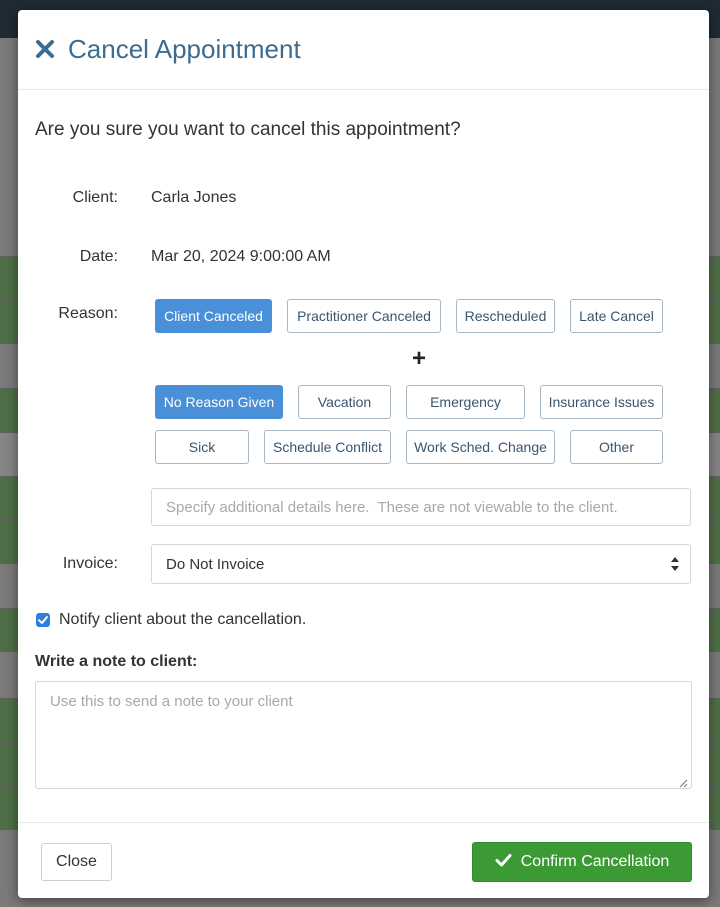  I want to click on date-label: Date:, so click(98, 256).